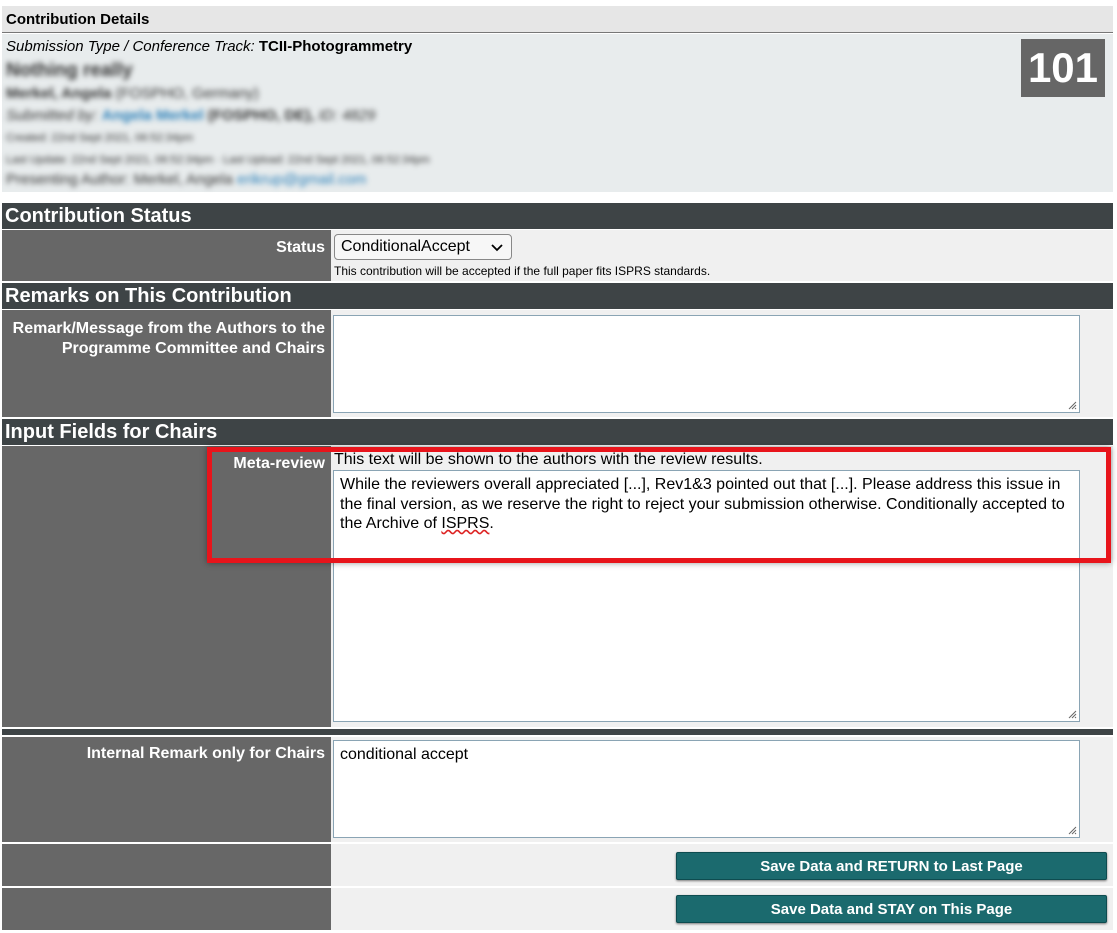 This screenshot has width=1117, height=933. What do you see at coordinates (405, 246) in the screenshot?
I see `status-selected-value: ConditionalAccept` at bounding box center [405, 246].